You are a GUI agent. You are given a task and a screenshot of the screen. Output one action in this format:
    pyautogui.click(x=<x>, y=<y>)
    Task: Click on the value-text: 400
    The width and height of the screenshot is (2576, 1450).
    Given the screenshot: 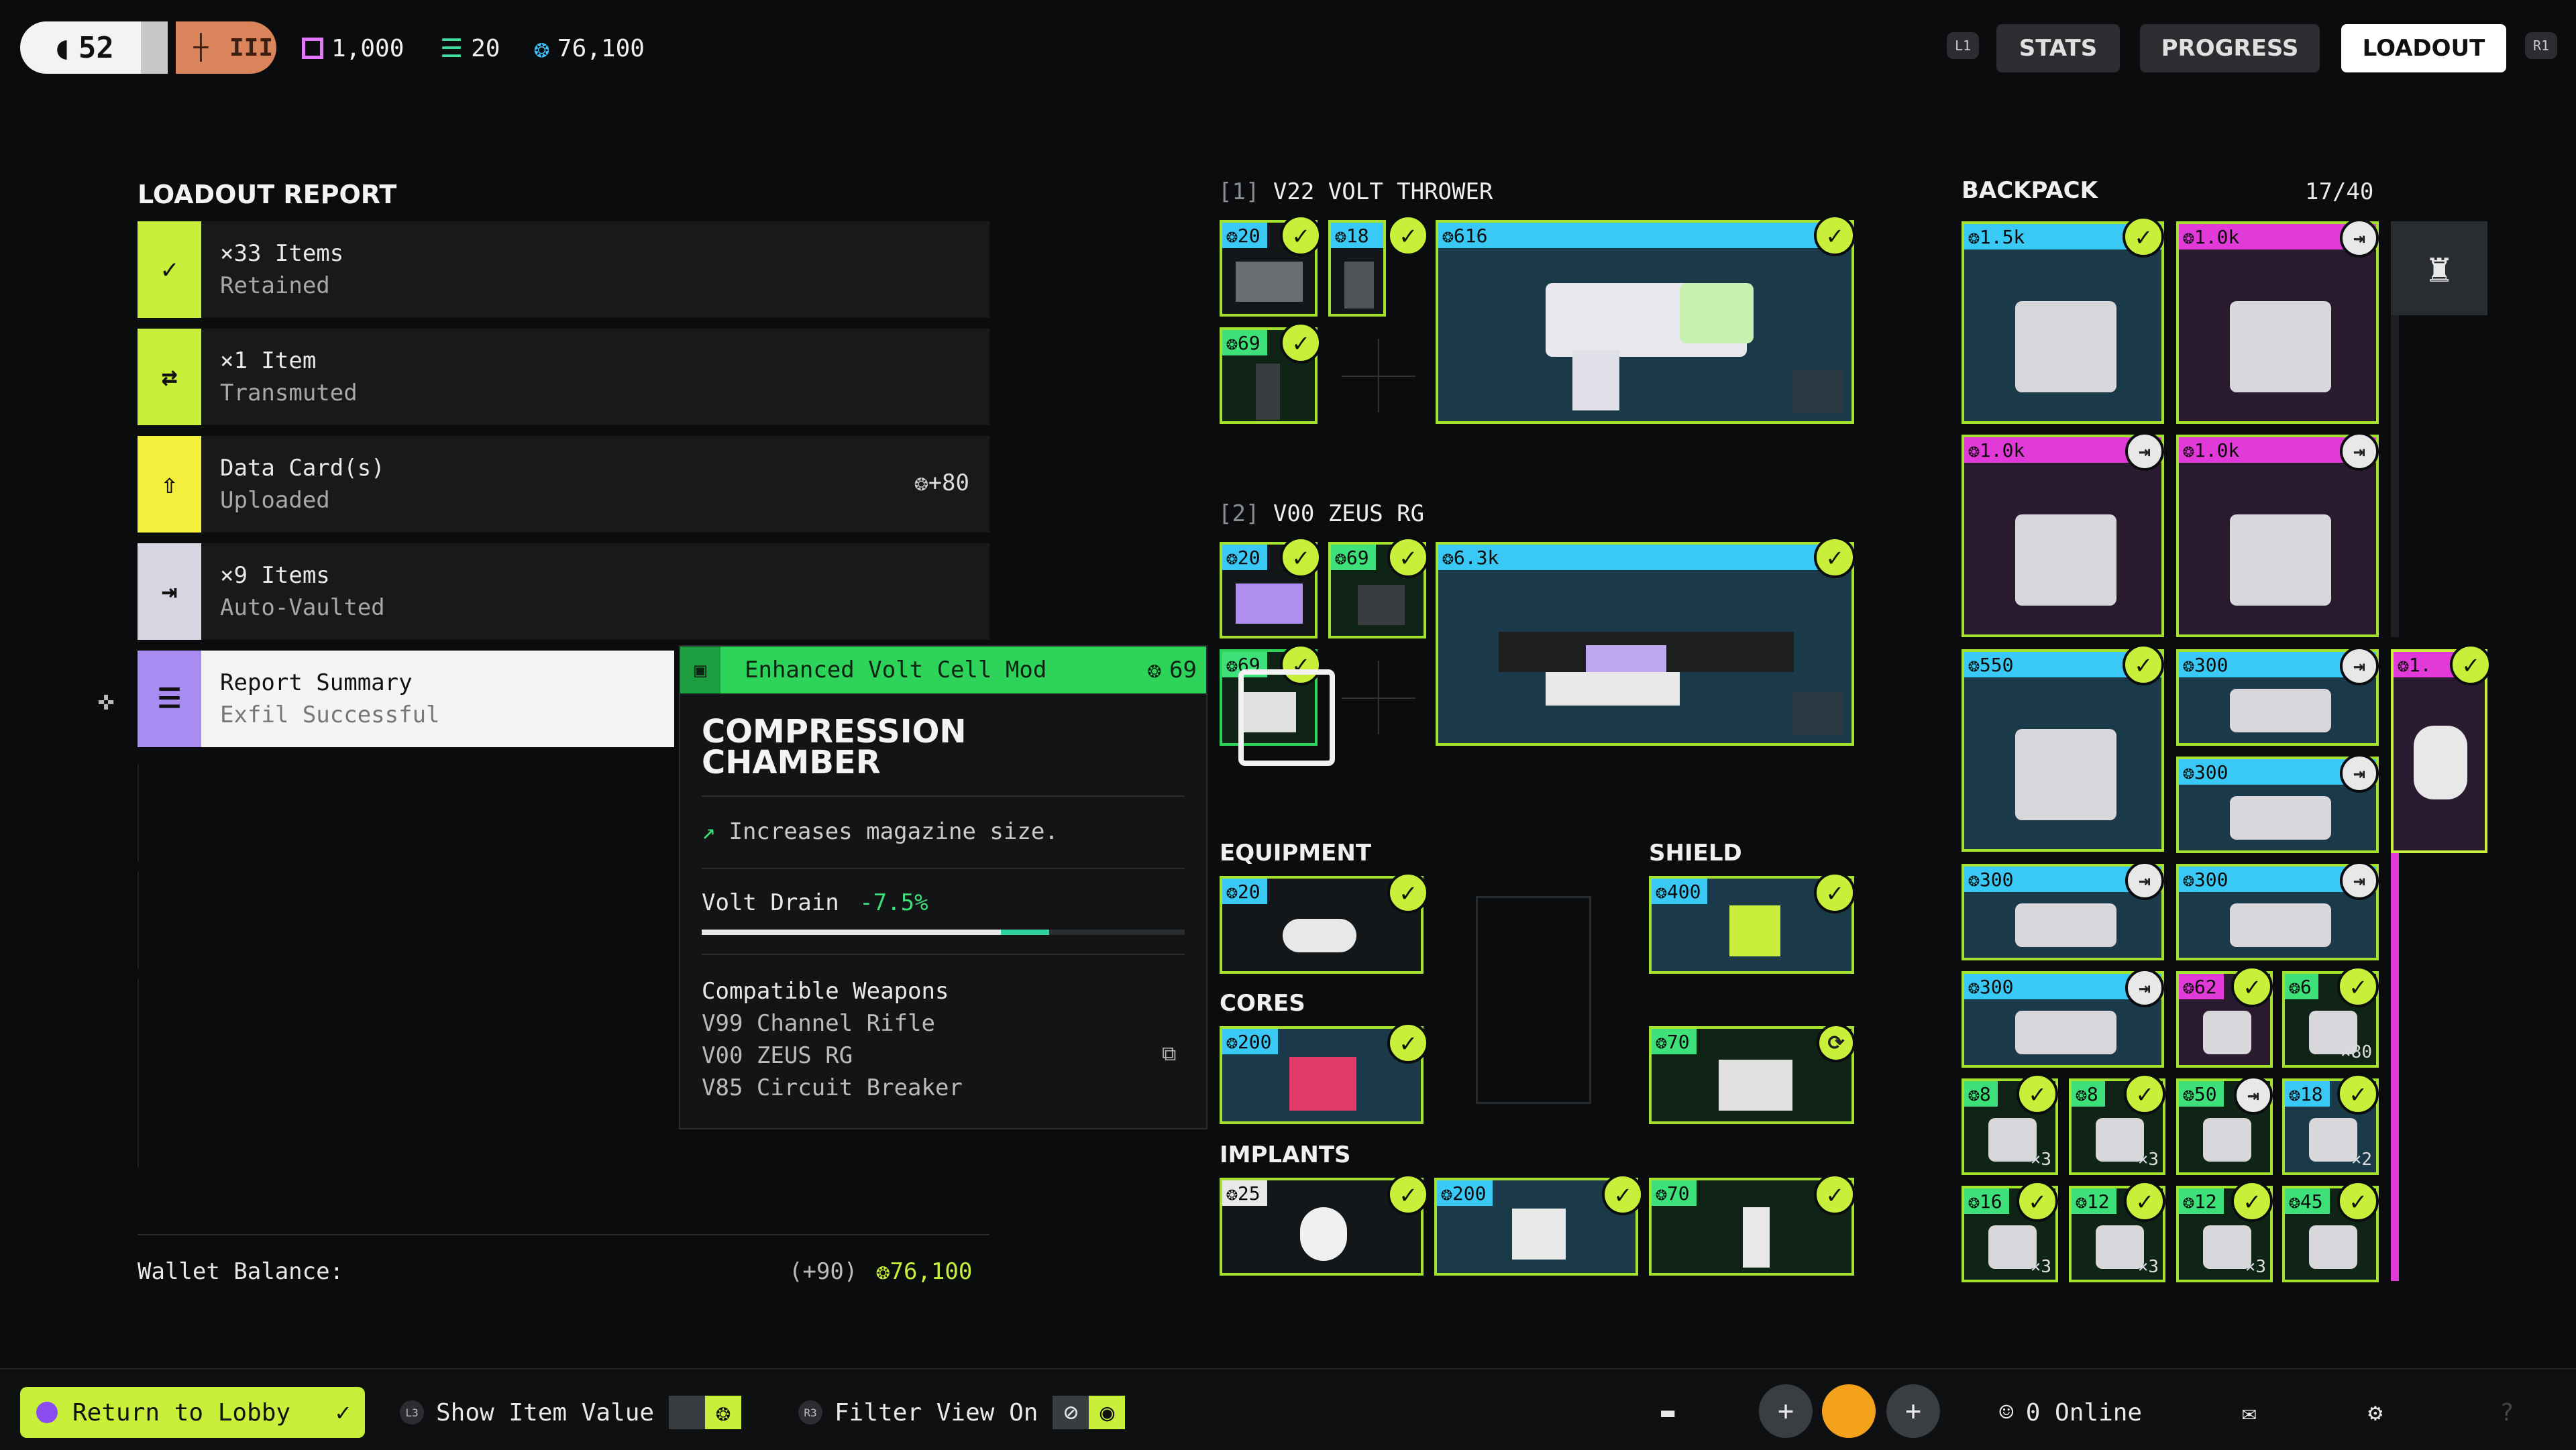 What is the action you would take?
    pyautogui.click(x=1683, y=891)
    